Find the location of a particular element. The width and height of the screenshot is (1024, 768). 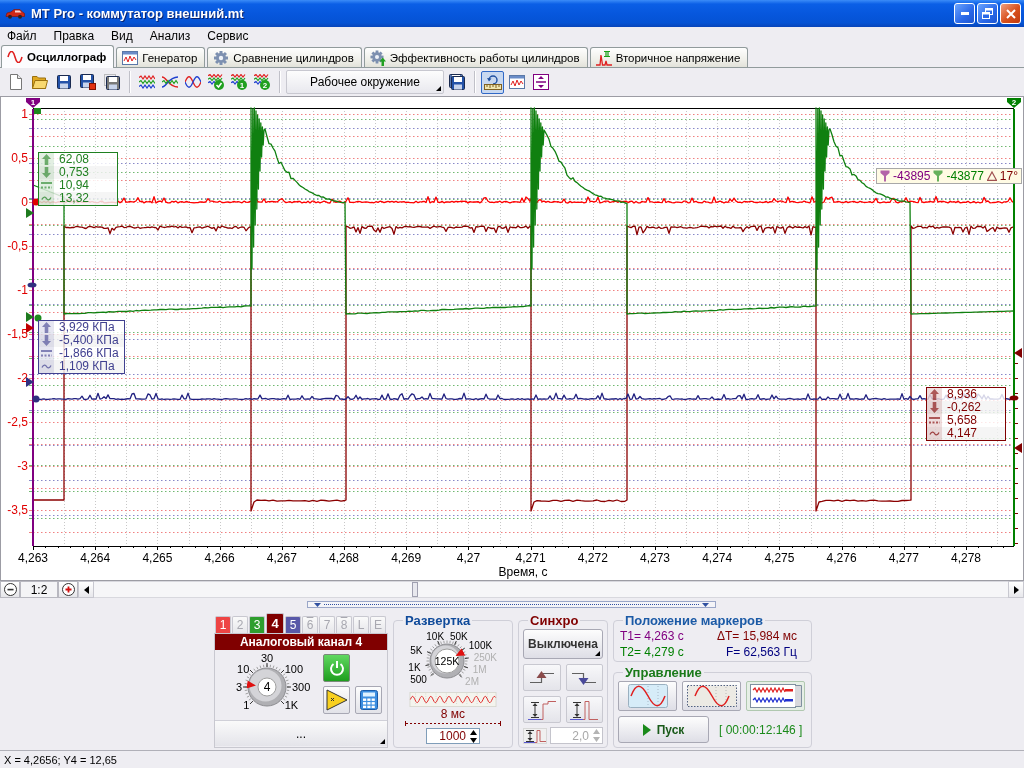

x-axis-title: Время, с is located at coordinates (523, 572).